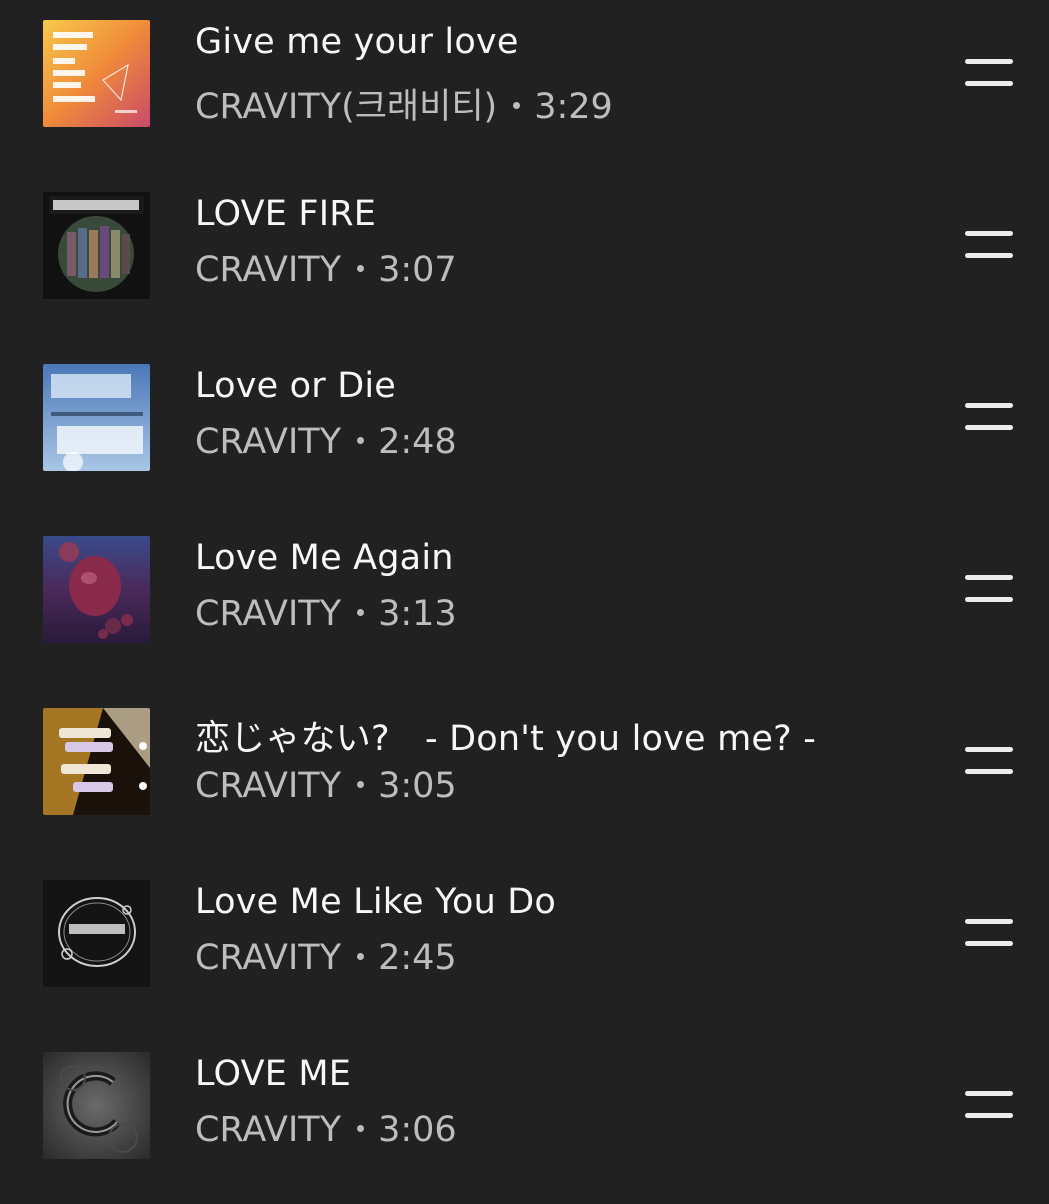  Describe the element at coordinates (417, 1130) in the screenshot. I see `track-duration: 3:06` at that location.